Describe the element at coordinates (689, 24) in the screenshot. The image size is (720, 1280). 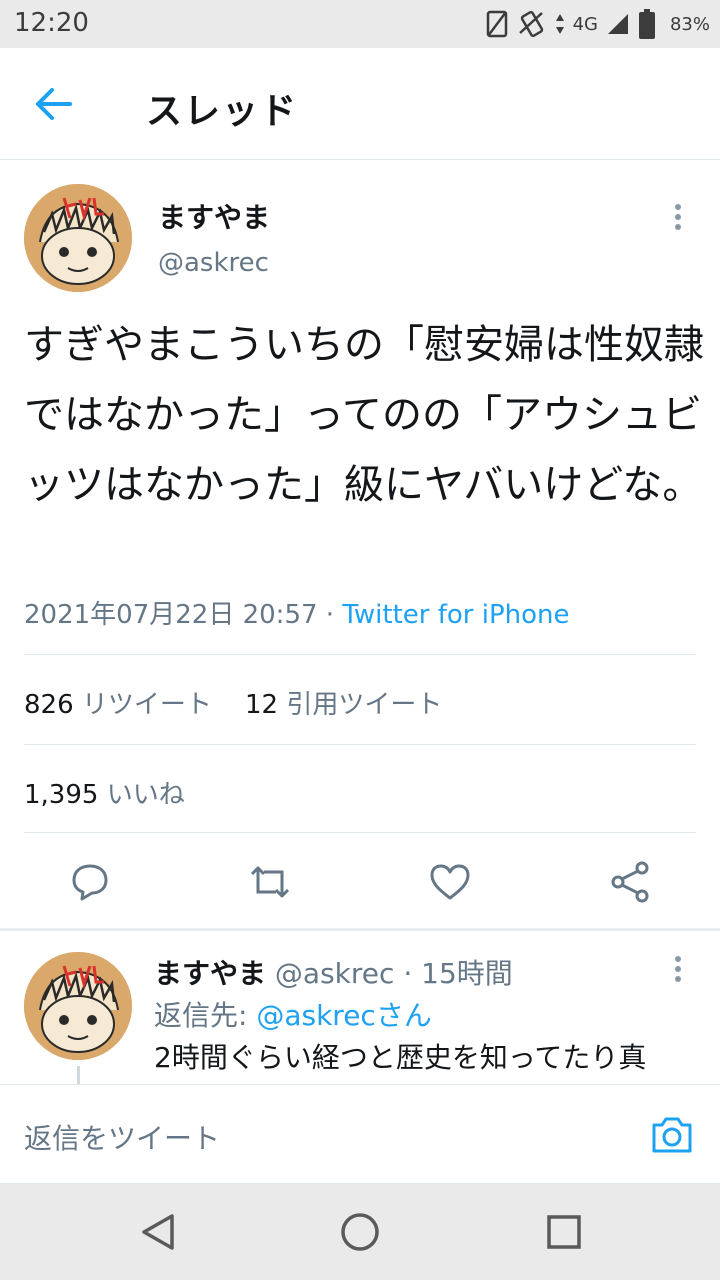
I see `battery-percent: 83%` at that location.